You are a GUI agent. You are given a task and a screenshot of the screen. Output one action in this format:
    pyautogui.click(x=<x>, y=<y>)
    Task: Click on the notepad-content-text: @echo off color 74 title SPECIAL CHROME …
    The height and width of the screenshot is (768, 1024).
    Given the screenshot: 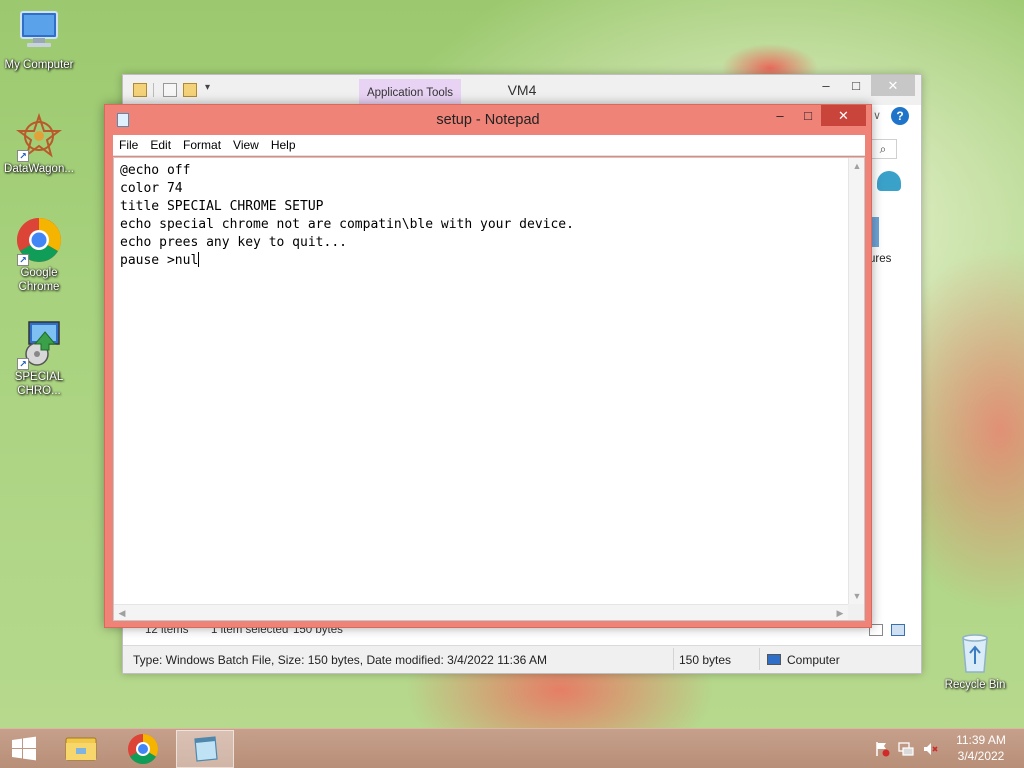 What is the action you would take?
    pyautogui.click(x=347, y=215)
    